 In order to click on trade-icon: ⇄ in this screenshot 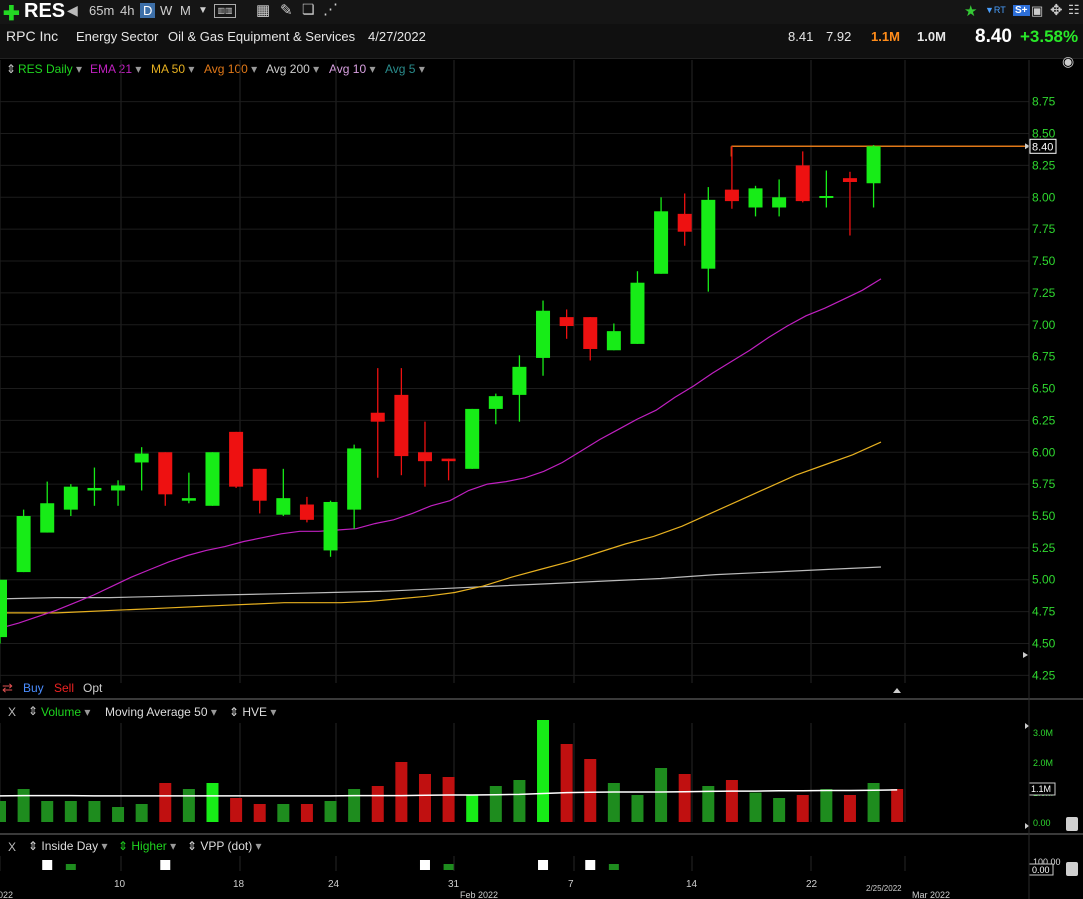, I will do `click(7, 688)`.